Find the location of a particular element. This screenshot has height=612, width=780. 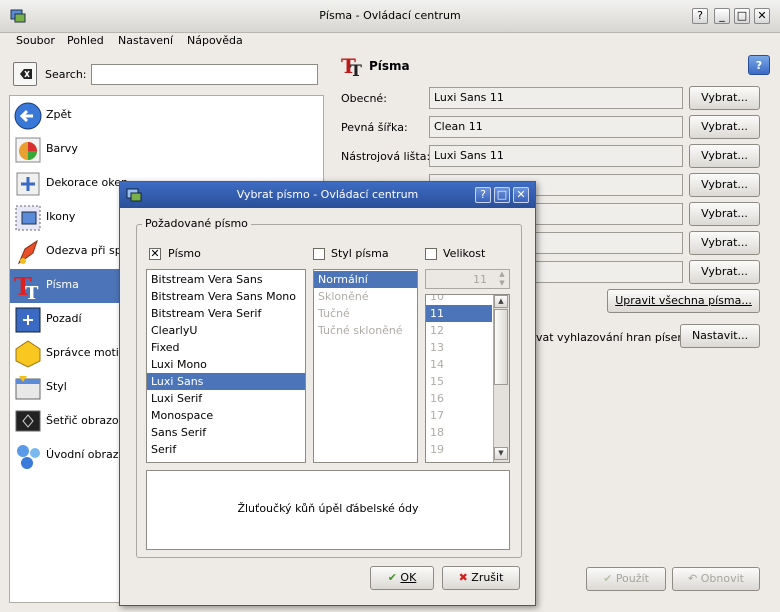

size-list-item: 19 is located at coordinates (459, 449).